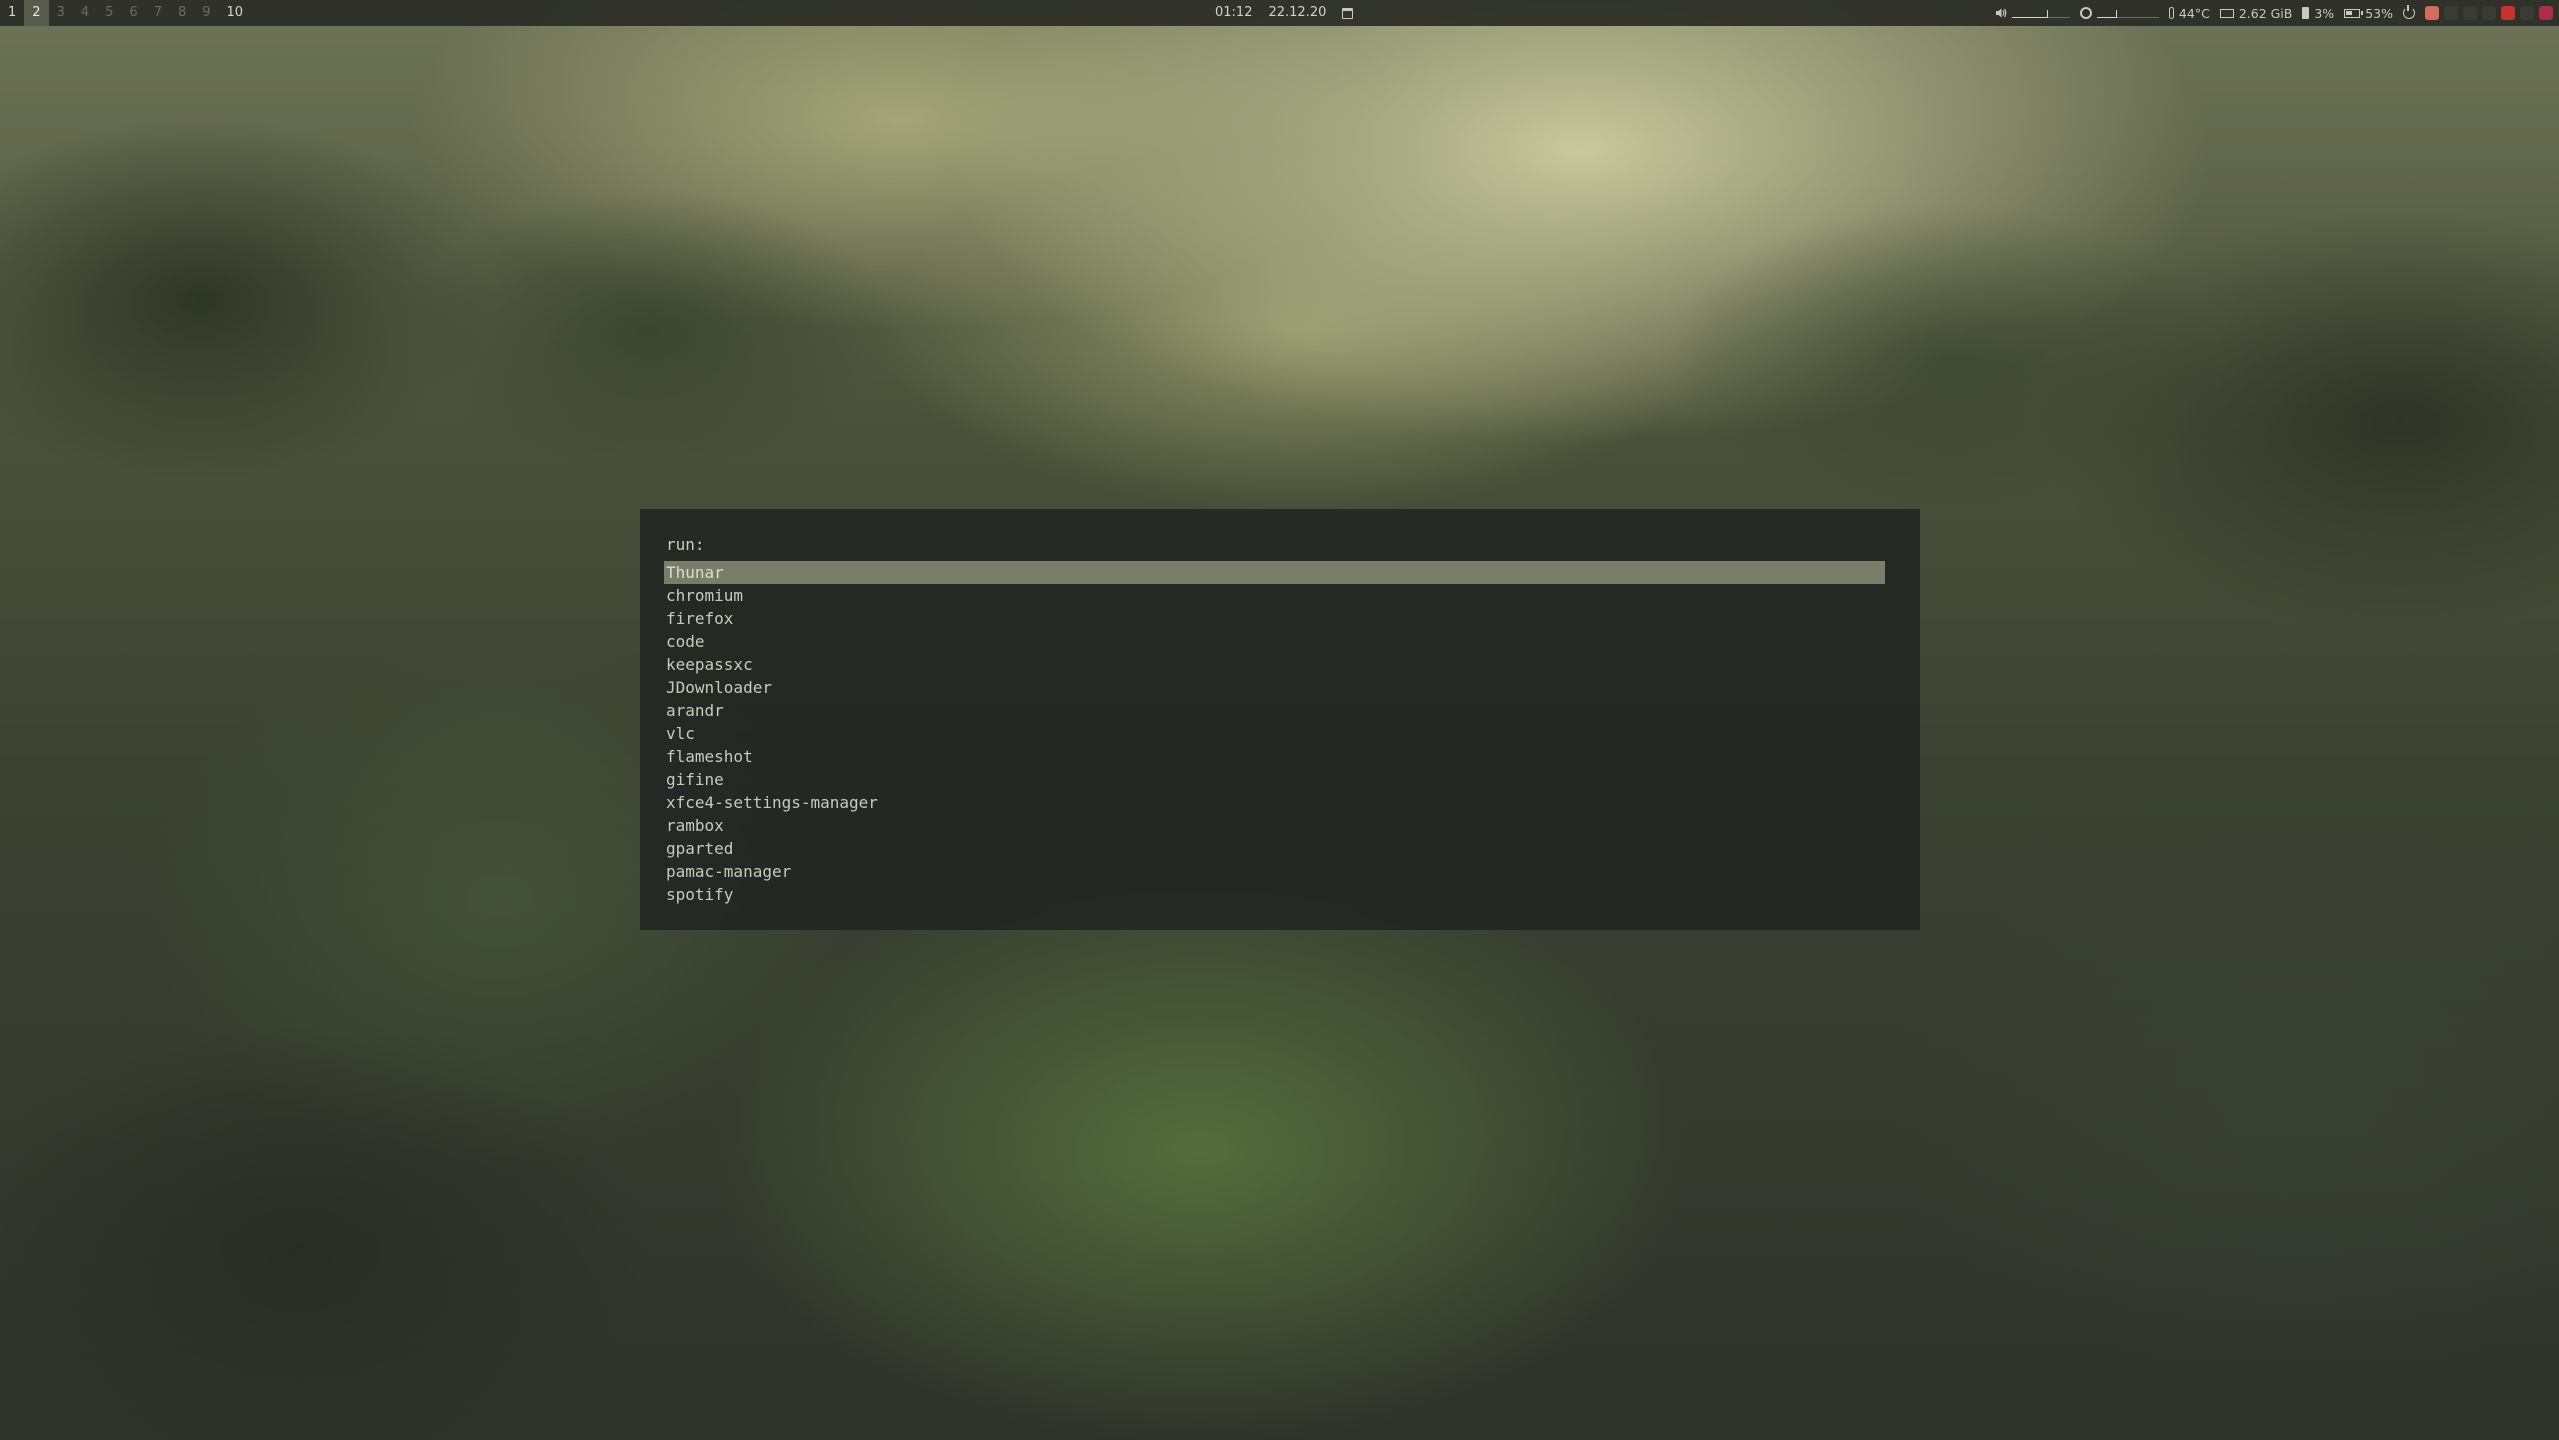 Image resolution: width=2559 pixels, height=1440 pixels. Describe the element at coordinates (2040, 13) in the screenshot. I see `volume-slider` at that location.